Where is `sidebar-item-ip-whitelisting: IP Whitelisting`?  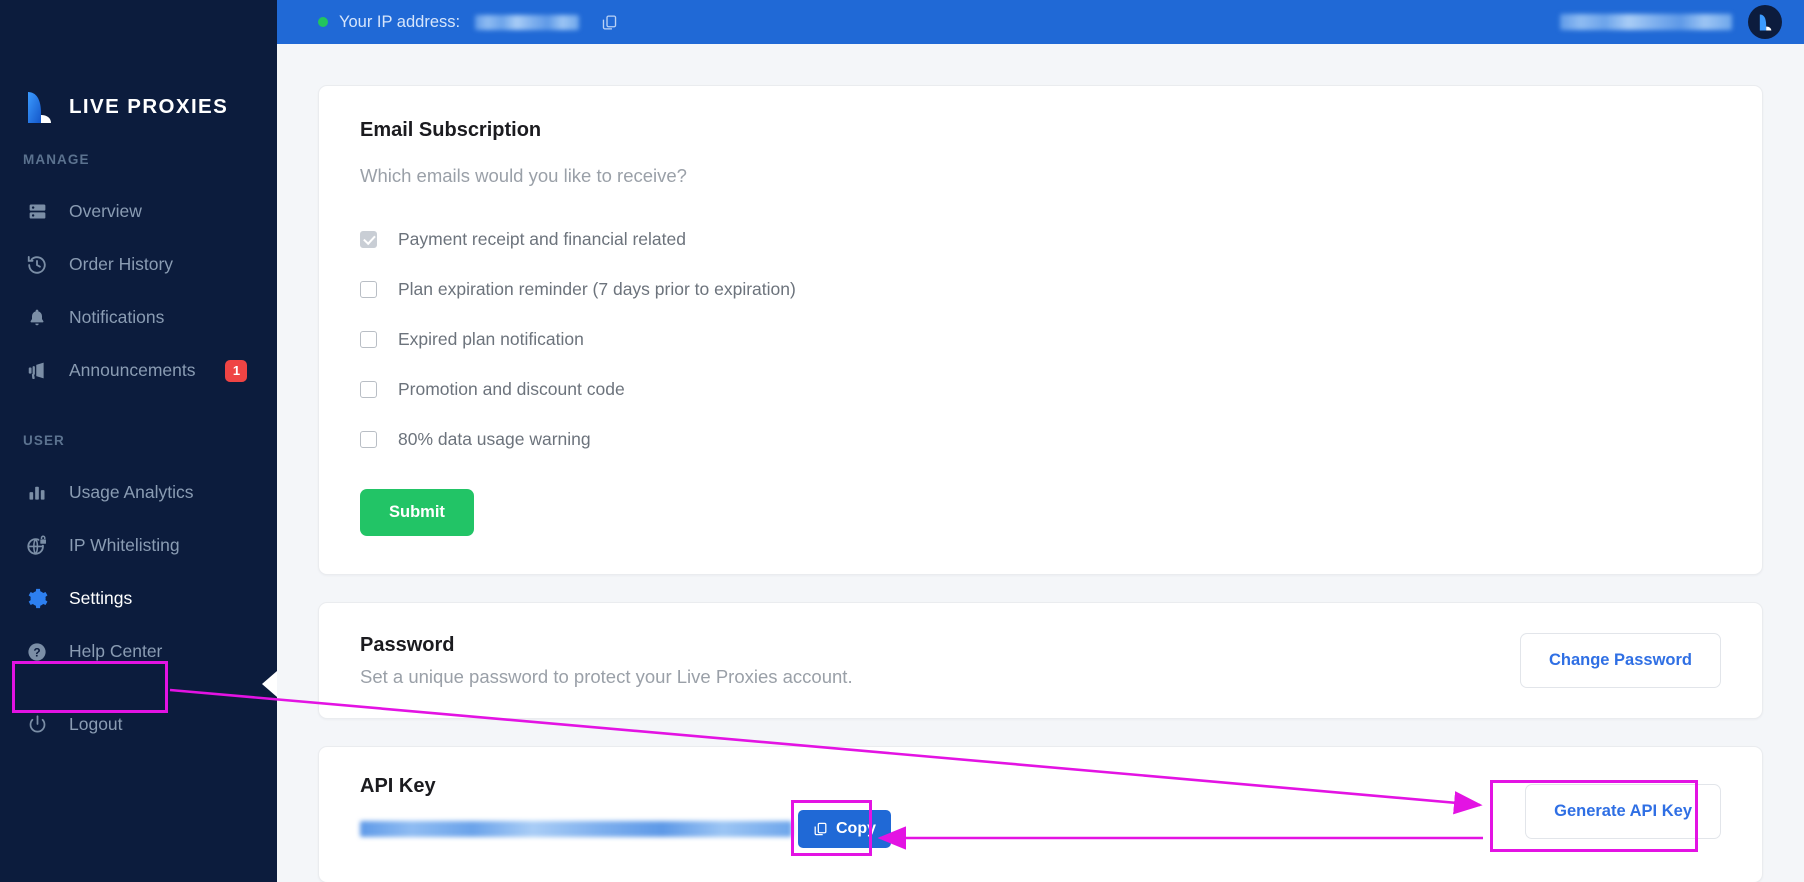 sidebar-item-ip-whitelisting: IP Whitelisting is located at coordinates (138, 545).